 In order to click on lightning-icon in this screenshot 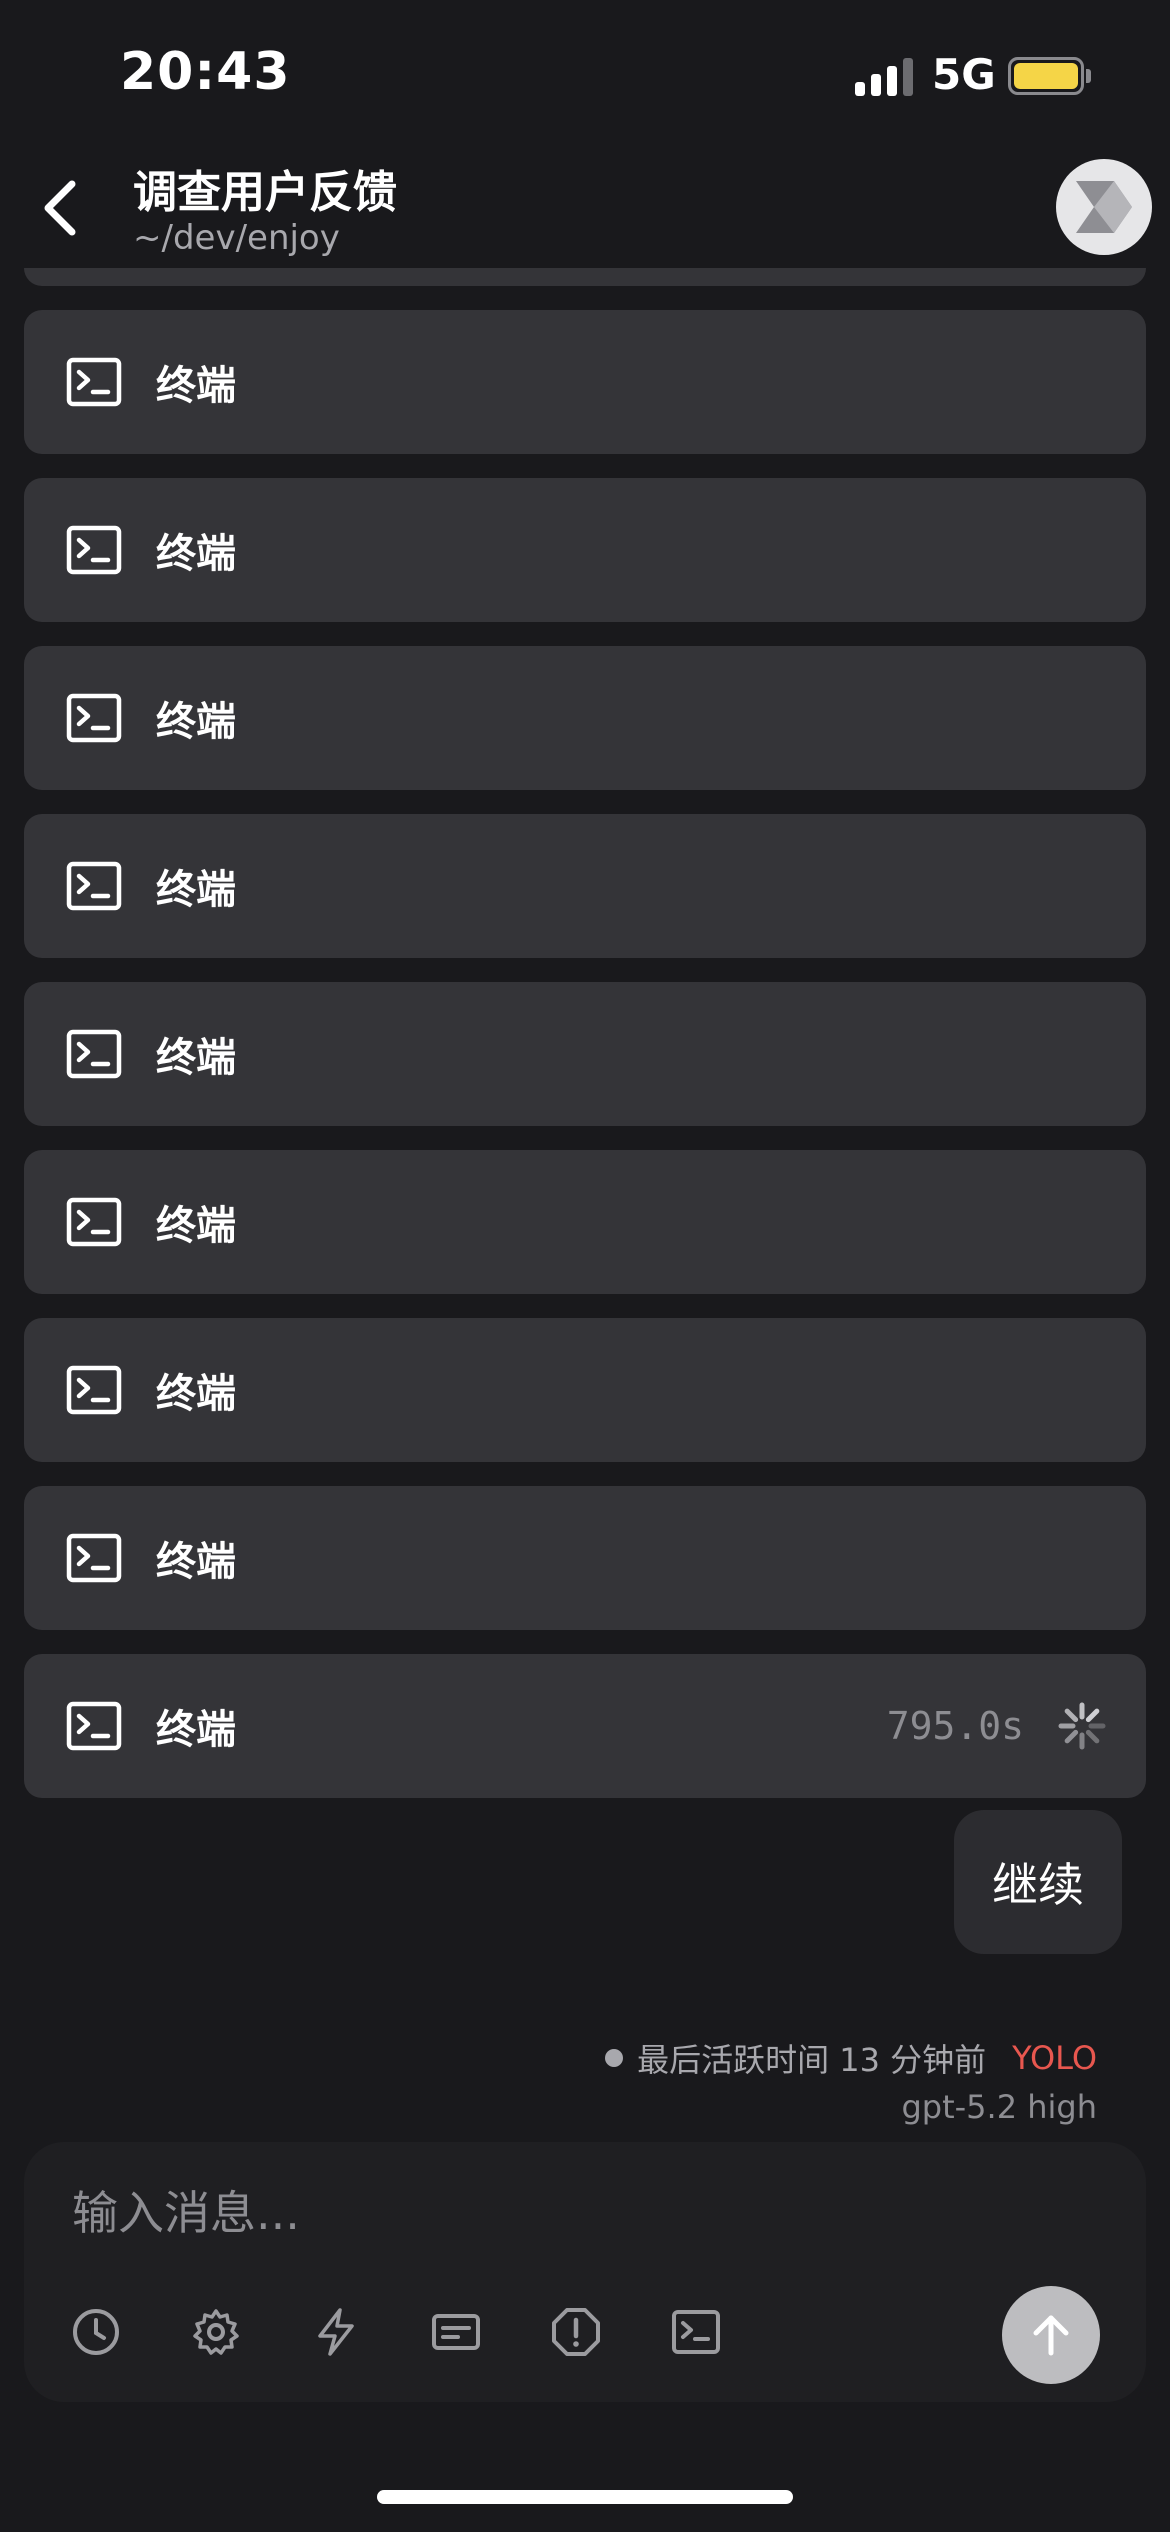, I will do `click(336, 2332)`.